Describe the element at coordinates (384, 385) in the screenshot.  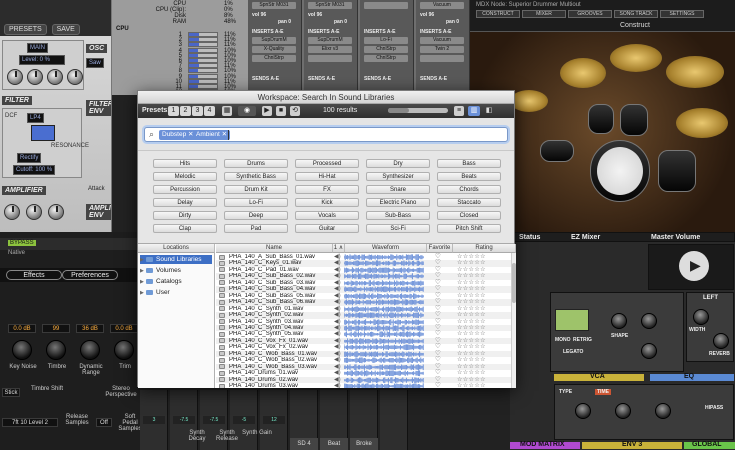
I see `waveform-preview` at that location.